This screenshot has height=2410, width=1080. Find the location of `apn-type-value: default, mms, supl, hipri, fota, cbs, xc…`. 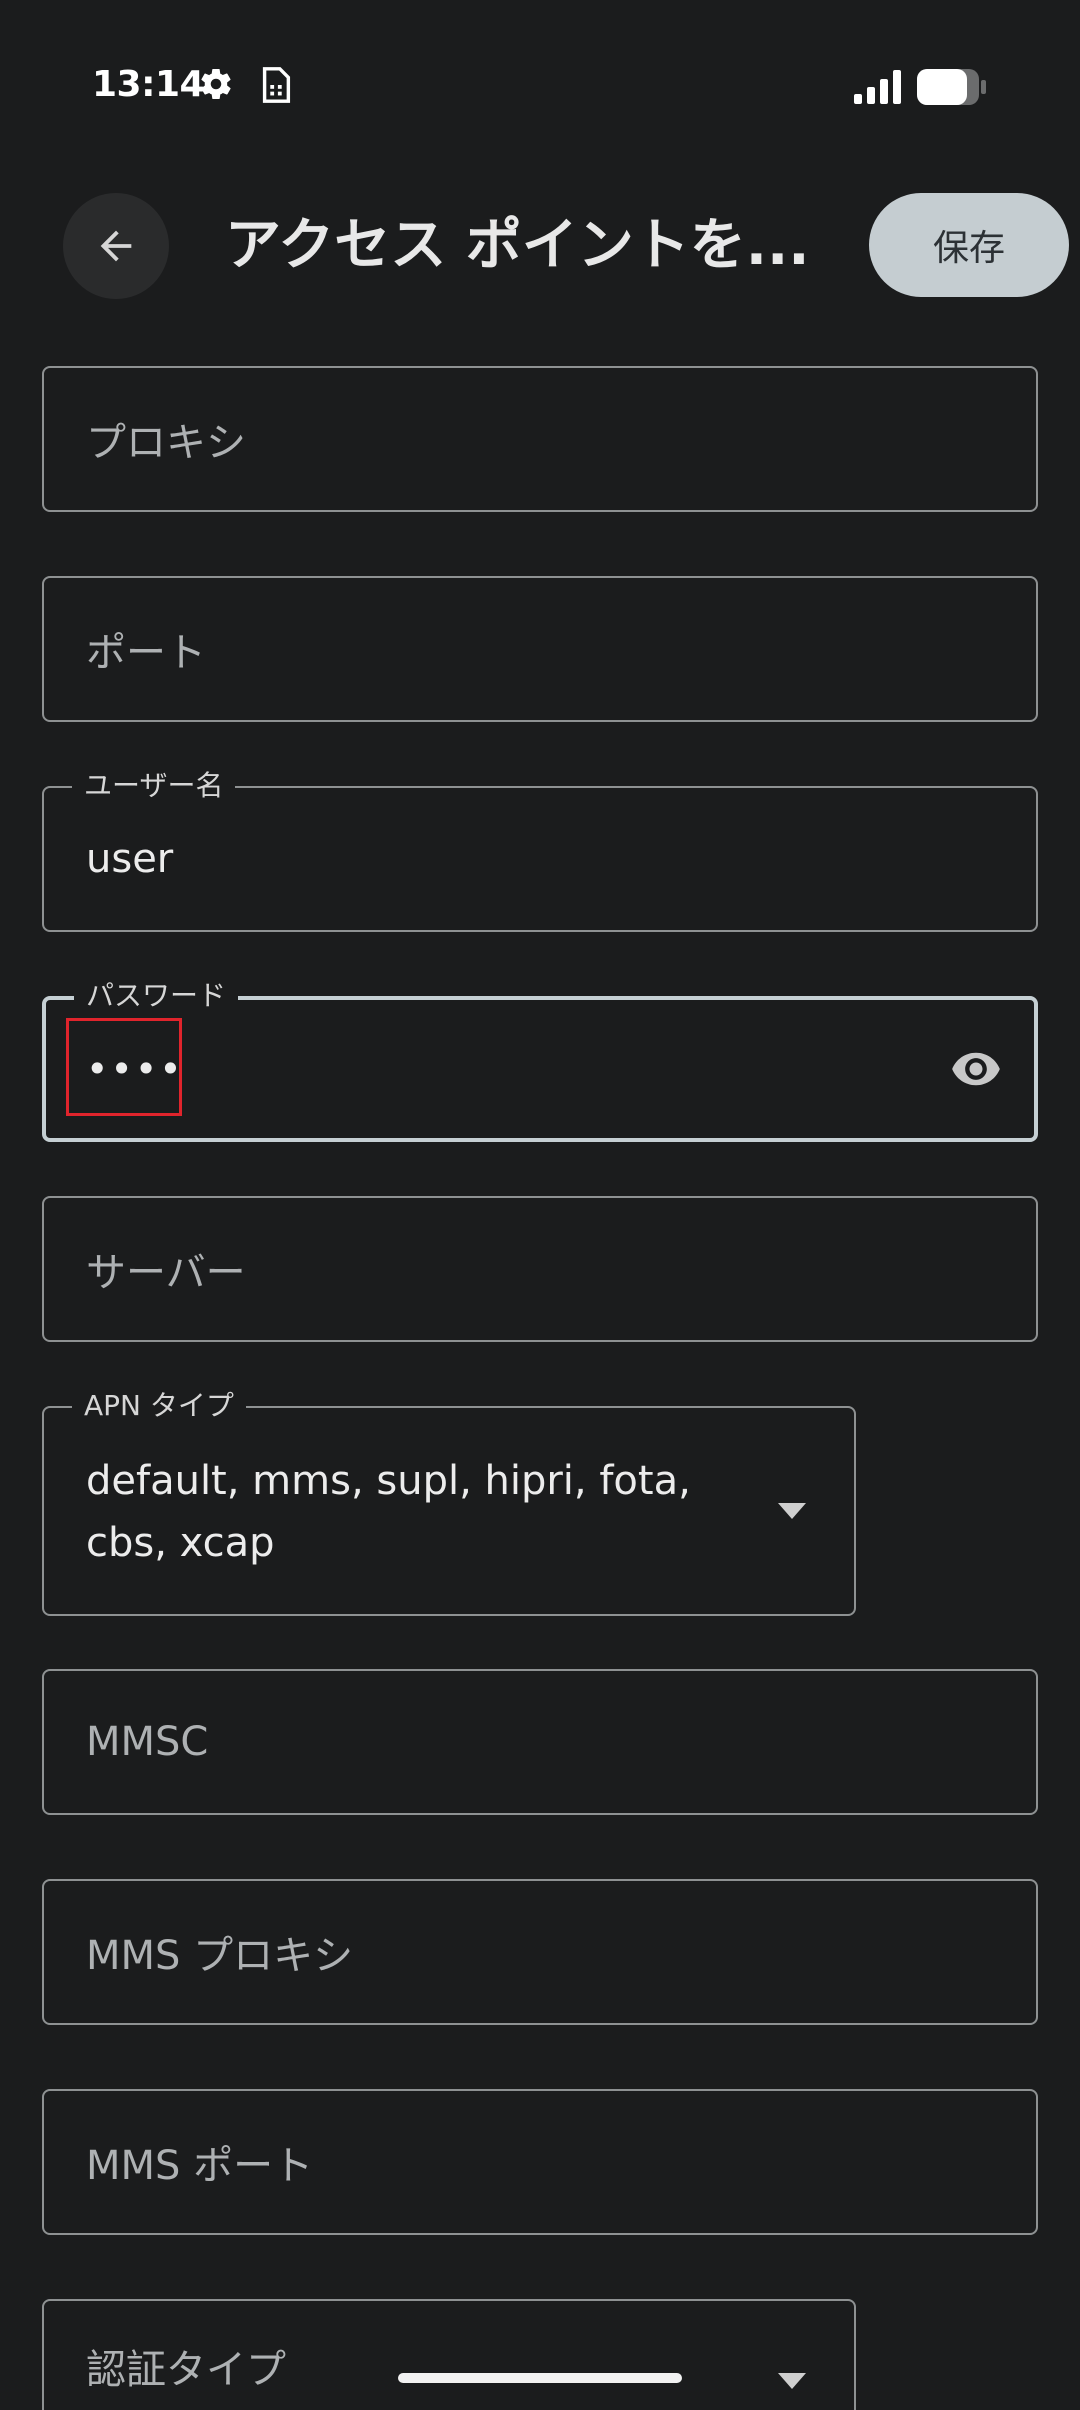

apn-type-value: default, mms, supl, hipri, fota, cbs, xc… is located at coordinates (416, 1512).